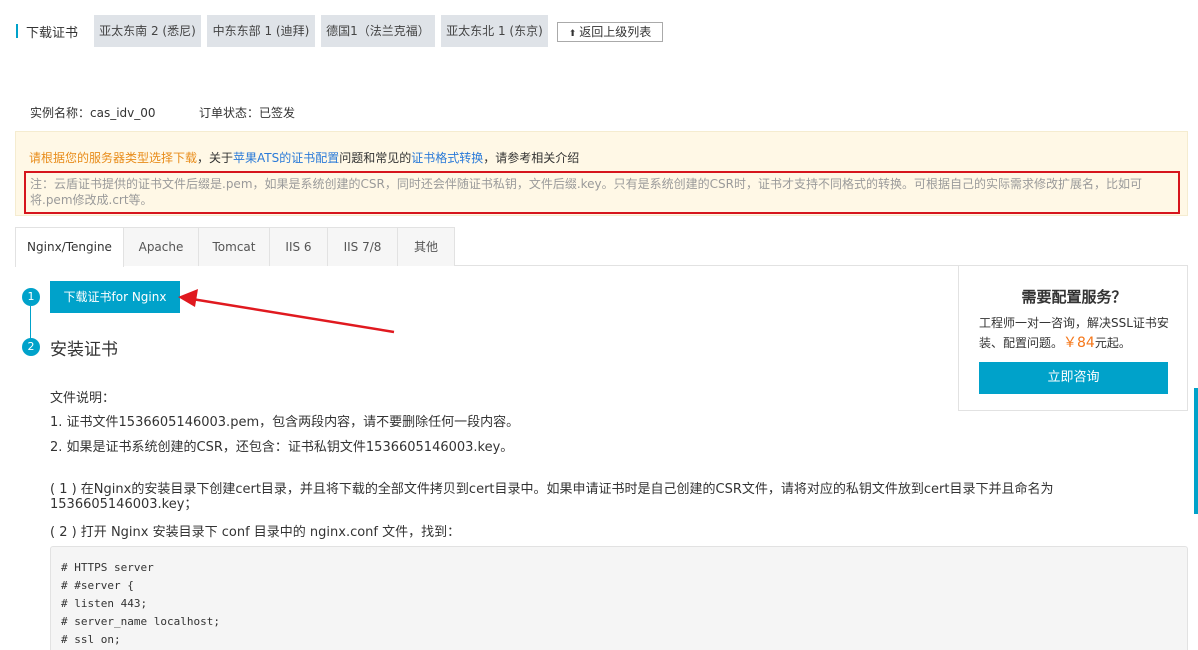 This screenshot has height=650, width=1198. I want to click on code-line: # server_name localhost;, so click(140, 621).